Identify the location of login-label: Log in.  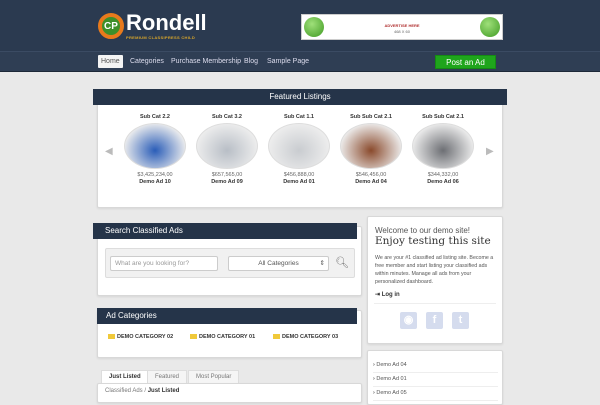
(390, 295).